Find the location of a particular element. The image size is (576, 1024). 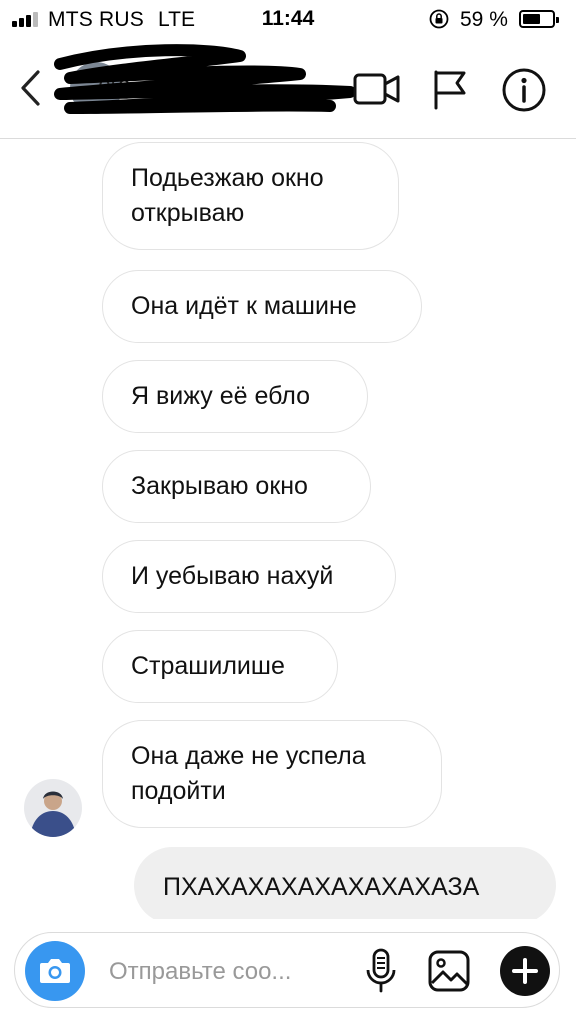

message-text: Я вижу её ебло is located at coordinates (221, 396).